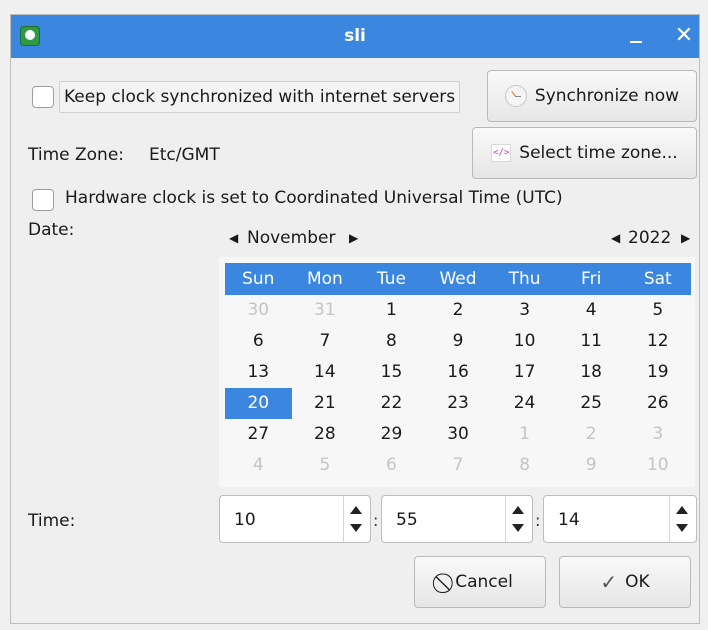 The height and width of the screenshot is (630, 708). I want to click on calendar-week-row: 13 14 15 16 17 18 19, so click(458, 372).